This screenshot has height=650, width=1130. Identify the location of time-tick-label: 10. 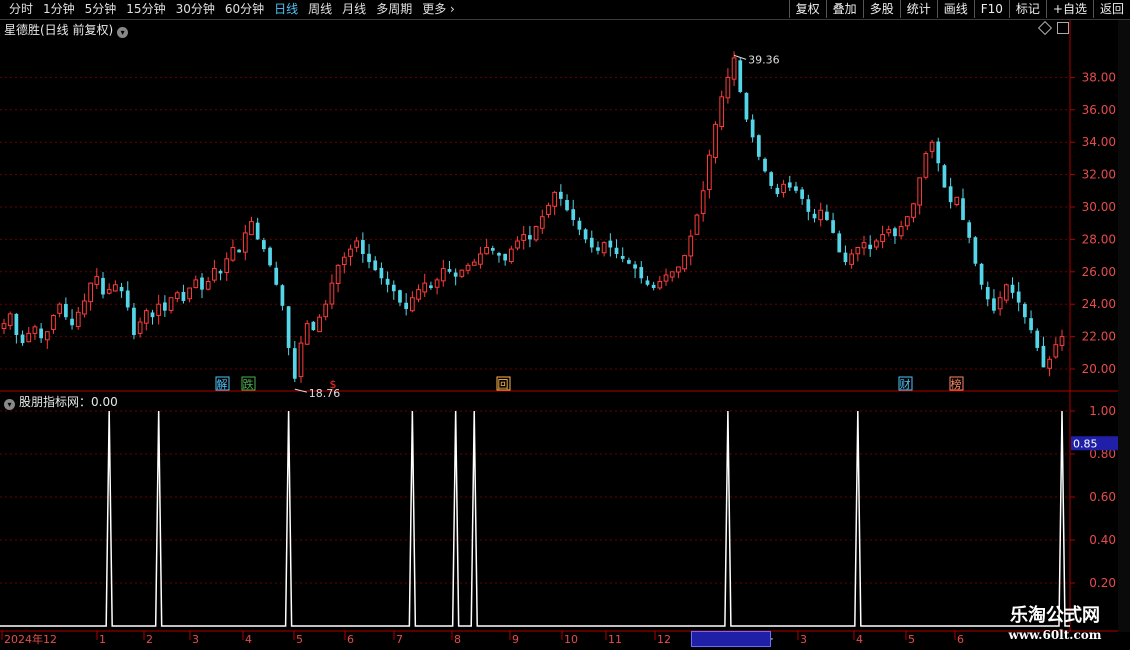
(571, 639).